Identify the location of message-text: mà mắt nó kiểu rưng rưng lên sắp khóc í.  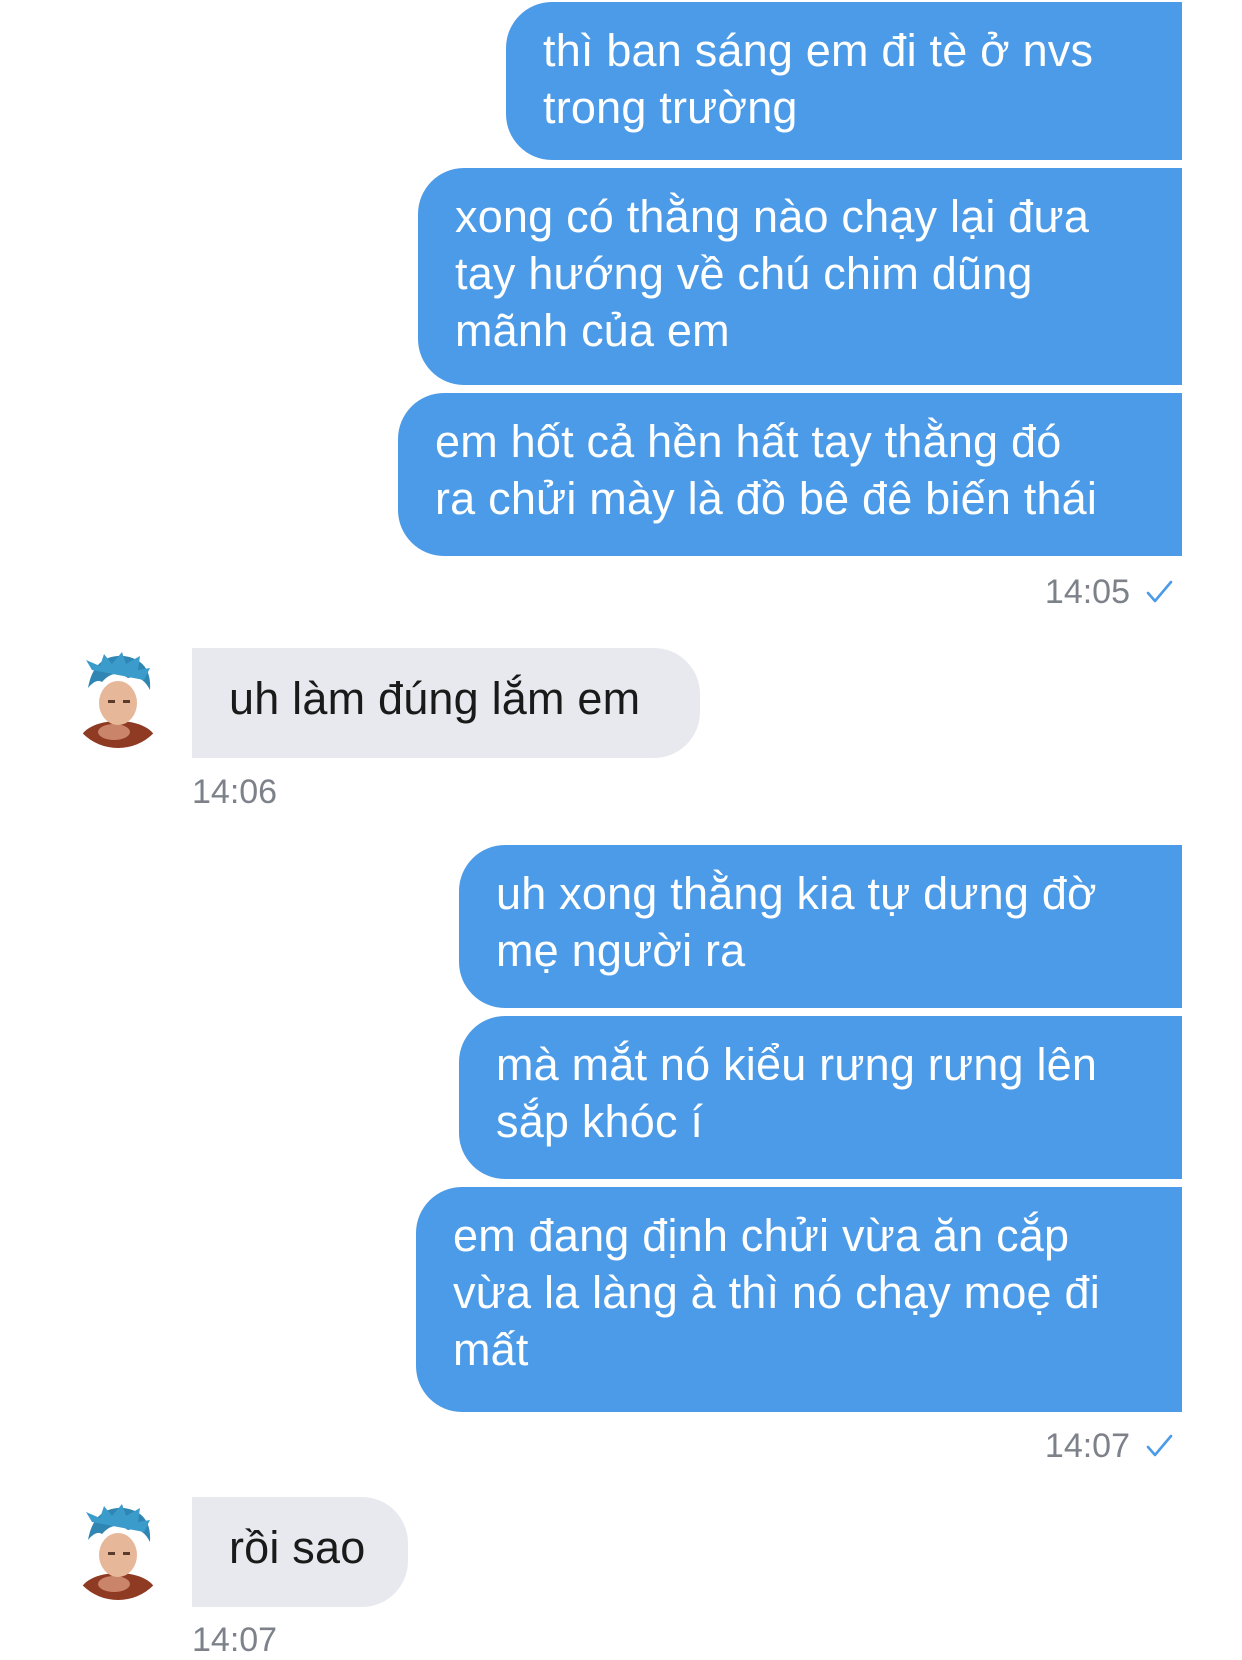
(797, 1093).